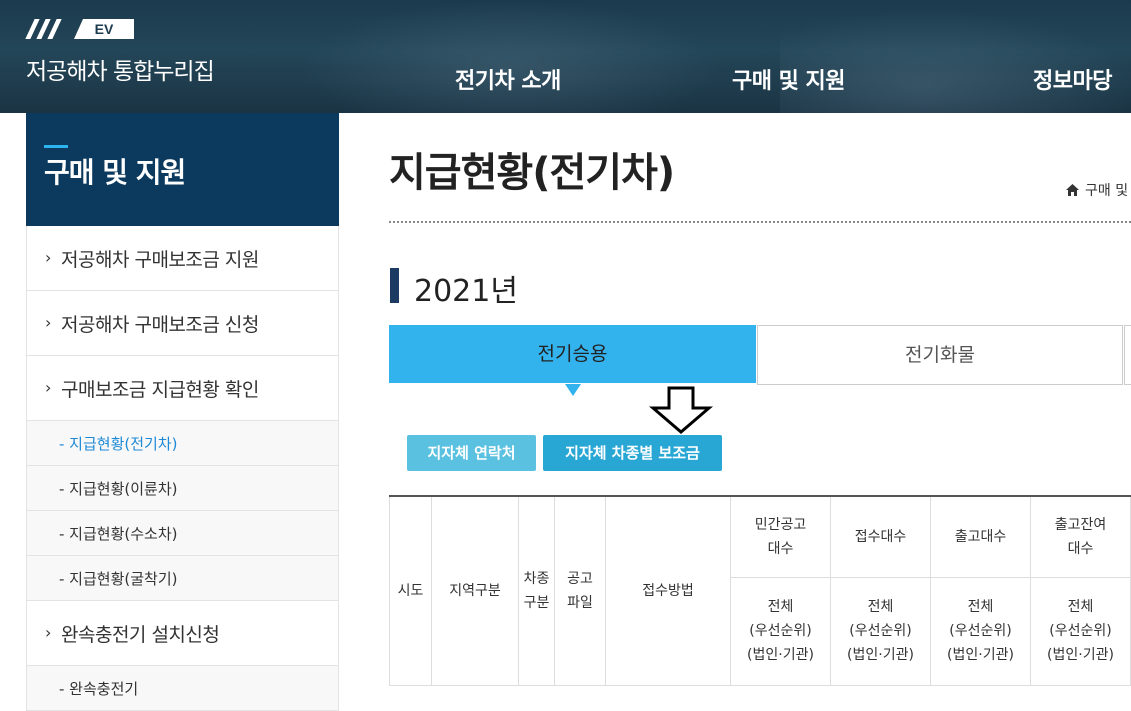 Image resolution: width=1131 pixels, height=711 pixels. I want to click on sidebar-item-subsidy-support: › 저공해차 구매보조금 지원, so click(182, 258).